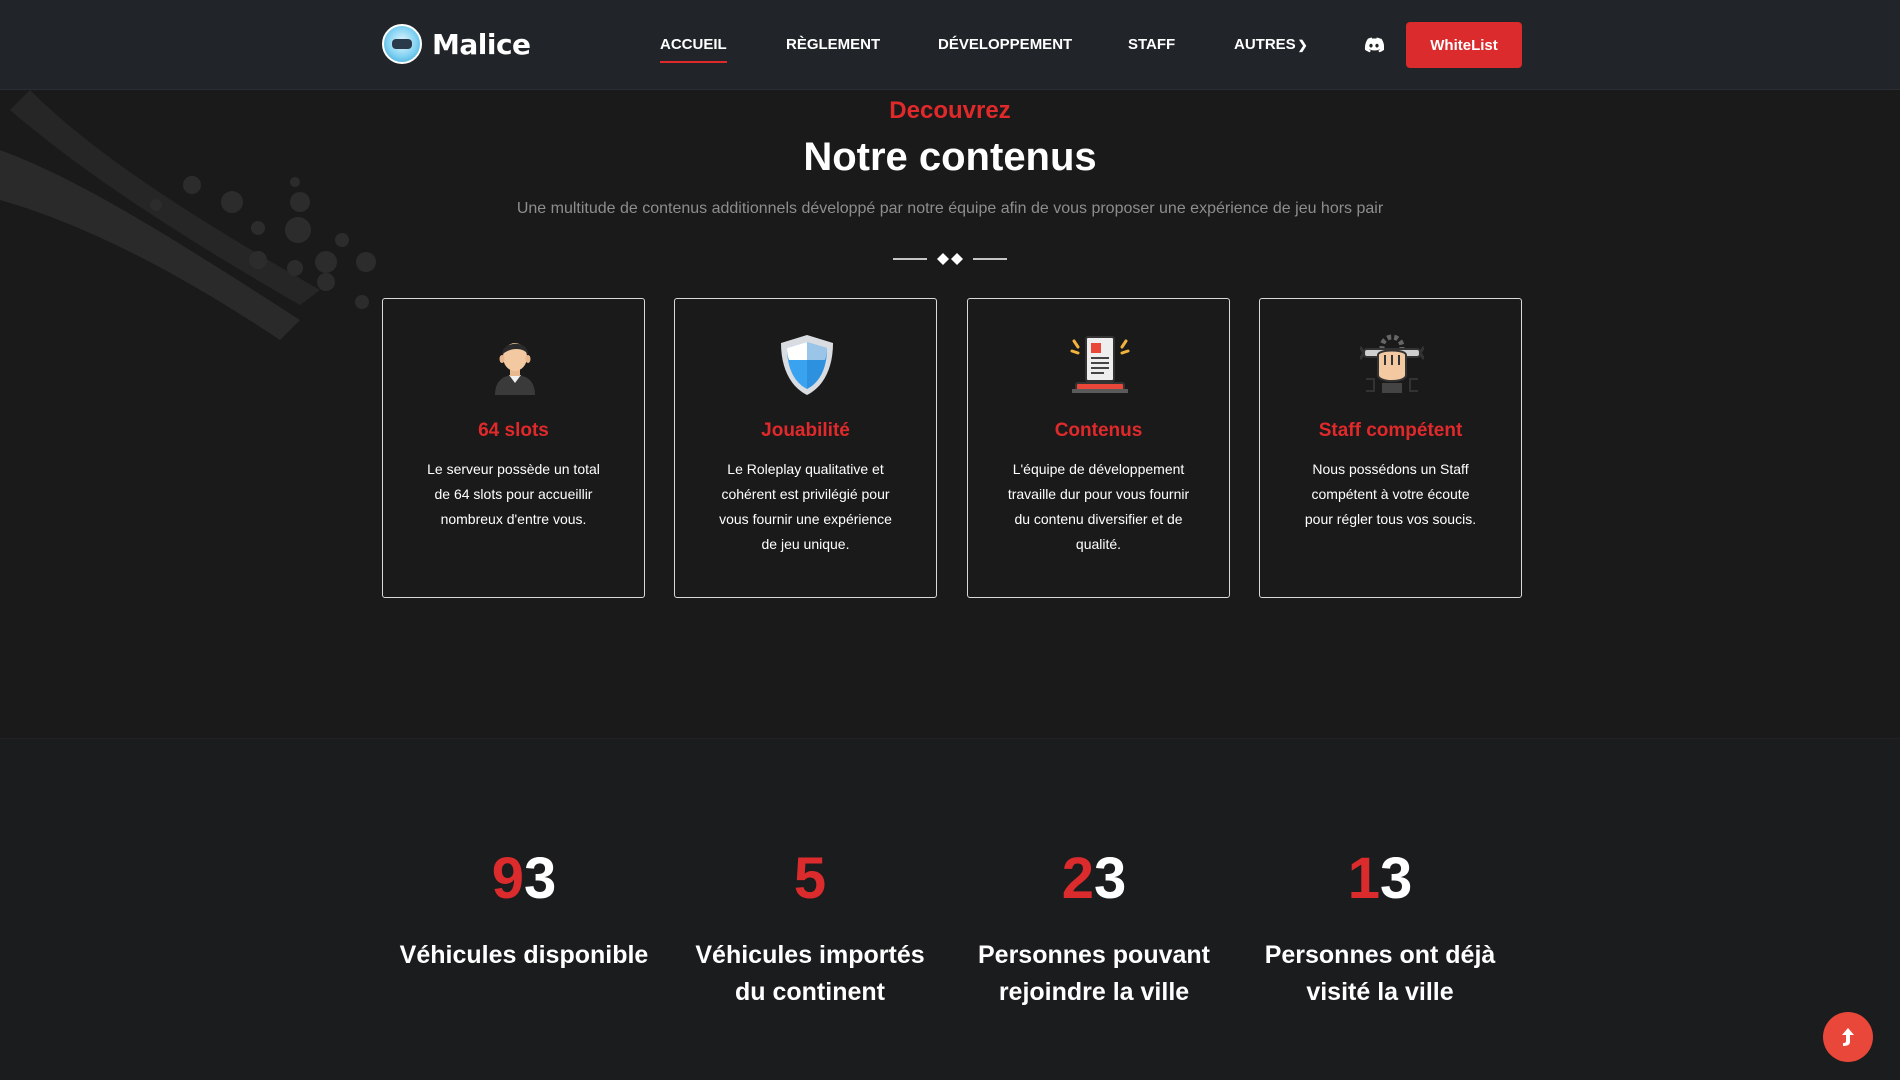 The width and height of the screenshot is (1900, 1080). I want to click on stat-label: Véhicules disponible, so click(524, 955).